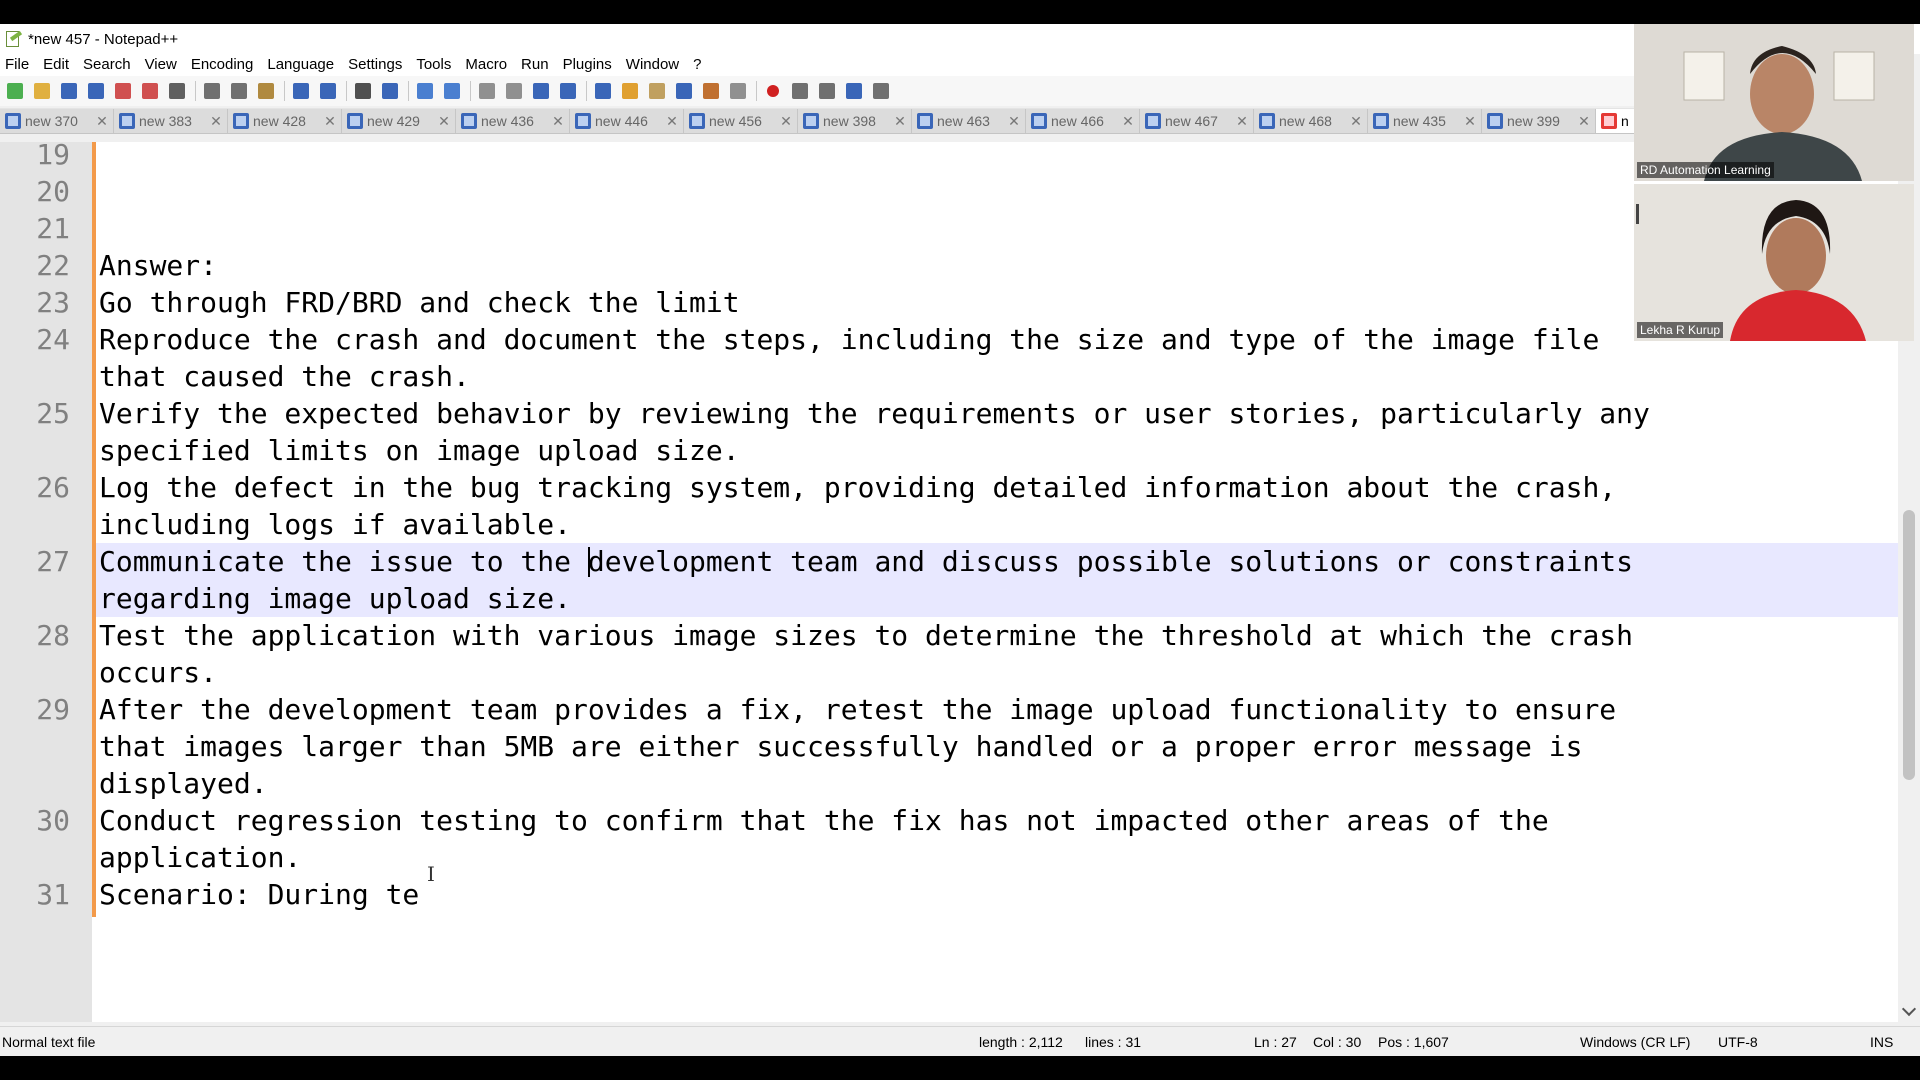 Image resolution: width=1920 pixels, height=1080 pixels. What do you see at coordinates (1197, 121) in the screenshot?
I see `tab-new-467: new 467 ✕` at bounding box center [1197, 121].